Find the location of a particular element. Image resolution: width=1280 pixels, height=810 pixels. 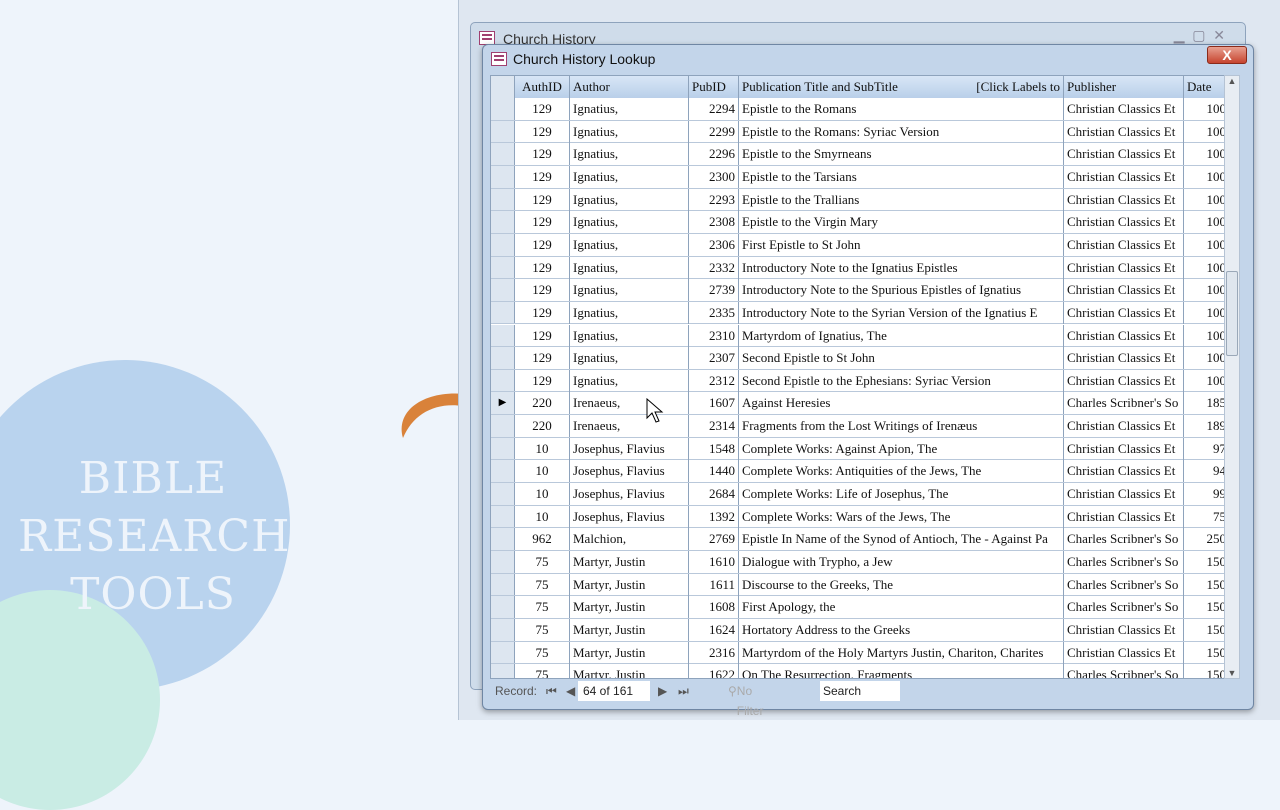

cell-pubid: 1608 is located at coordinates (714, 607).